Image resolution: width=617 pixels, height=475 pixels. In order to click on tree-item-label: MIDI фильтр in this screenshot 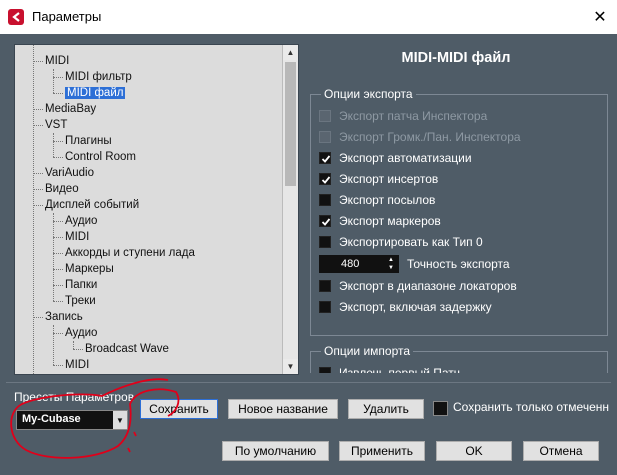, I will do `click(98, 77)`.